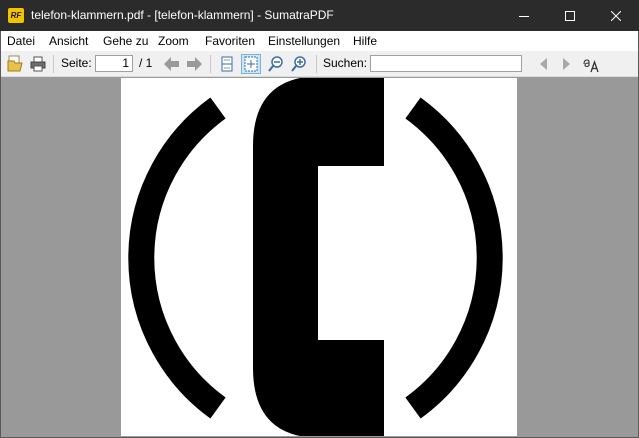  Describe the element at coordinates (230, 41) in the screenshot. I see `menu-favoriten: Favoriten` at that location.